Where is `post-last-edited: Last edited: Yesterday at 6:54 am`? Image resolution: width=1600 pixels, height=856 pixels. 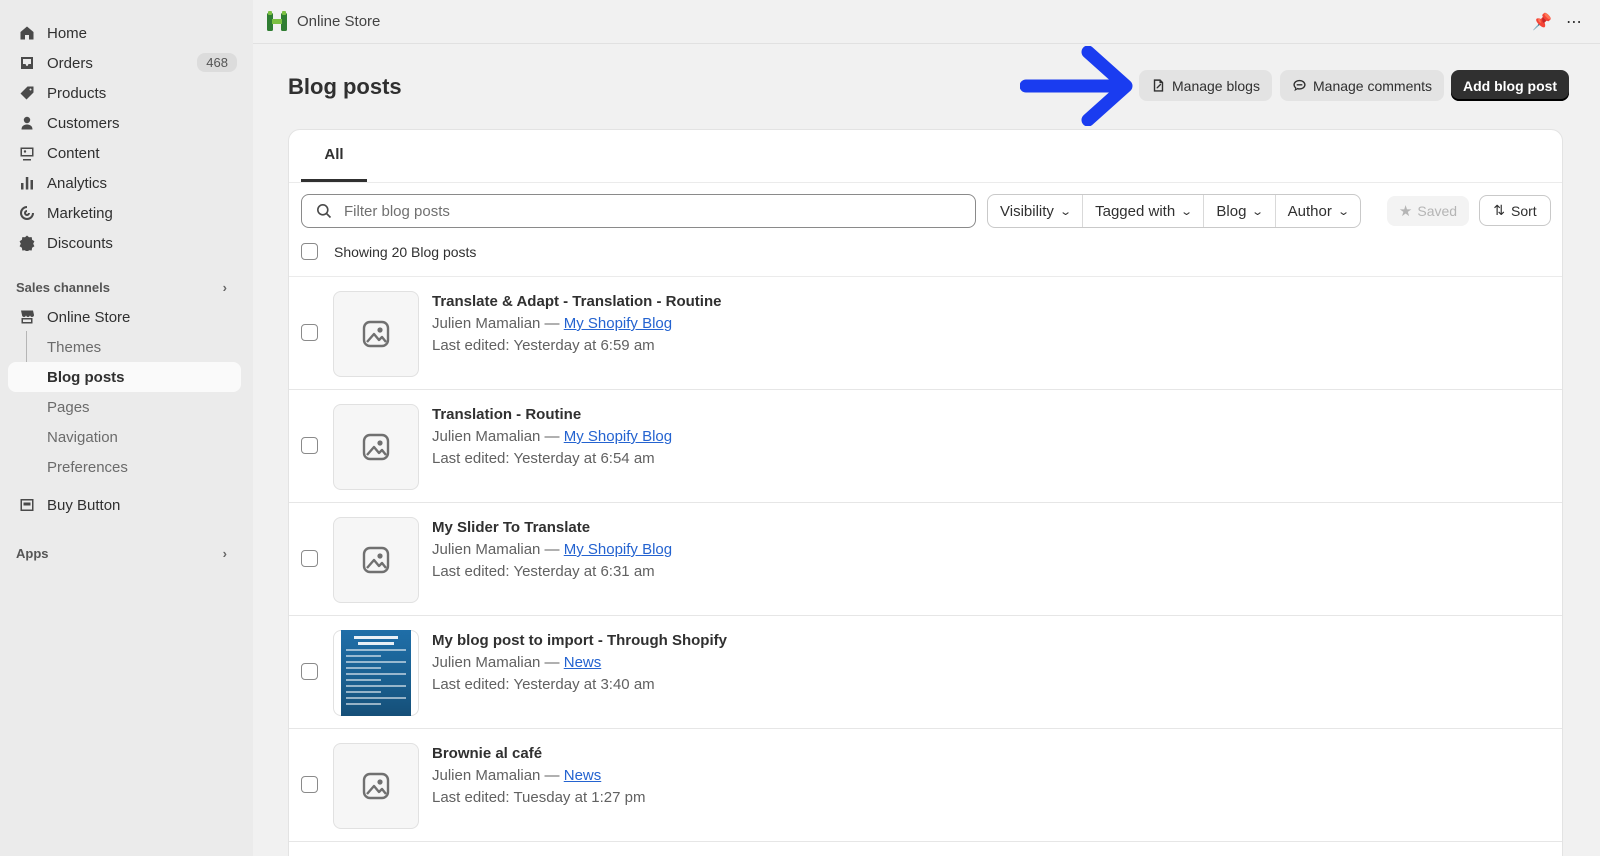 post-last-edited: Last edited: Yesterday at 6:54 am is located at coordinates (543, 458).